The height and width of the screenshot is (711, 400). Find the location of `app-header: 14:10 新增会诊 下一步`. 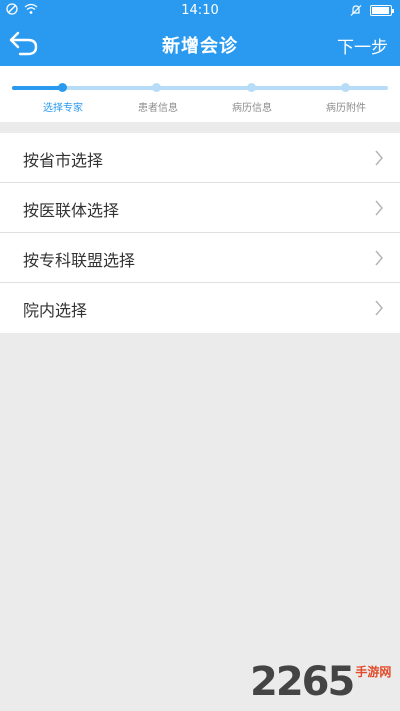

app-header: 14:10 新增会诊 下一步 is located at coordinates (200, 33).